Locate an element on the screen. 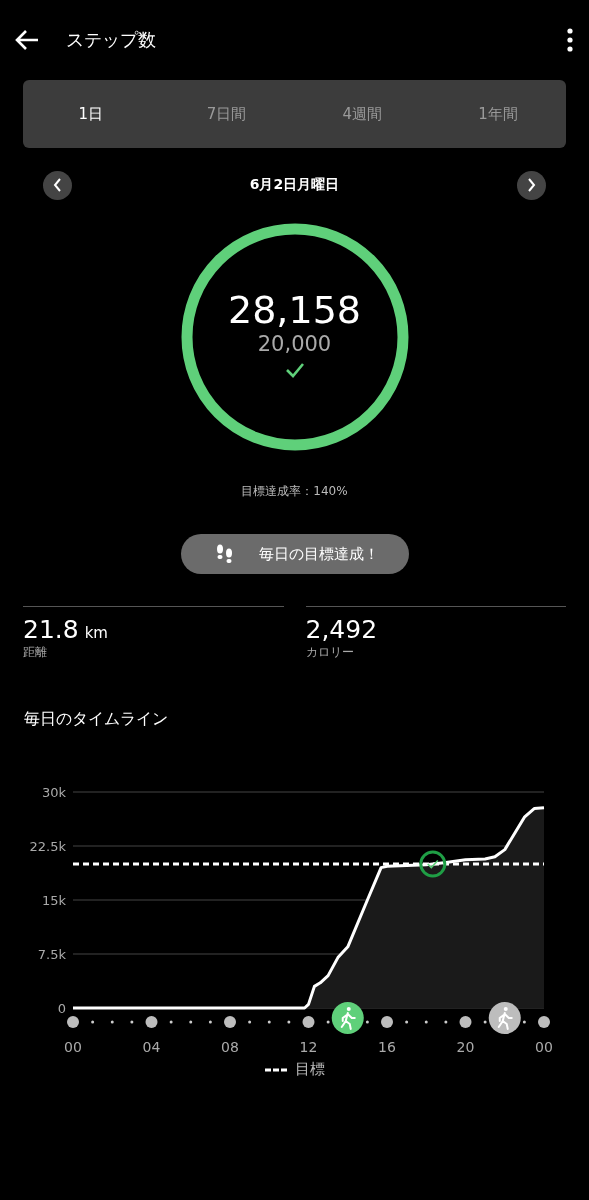 This screenshot has height=1200, width=589. x-axis-label: 04 is located at coordinates (151, 1047).